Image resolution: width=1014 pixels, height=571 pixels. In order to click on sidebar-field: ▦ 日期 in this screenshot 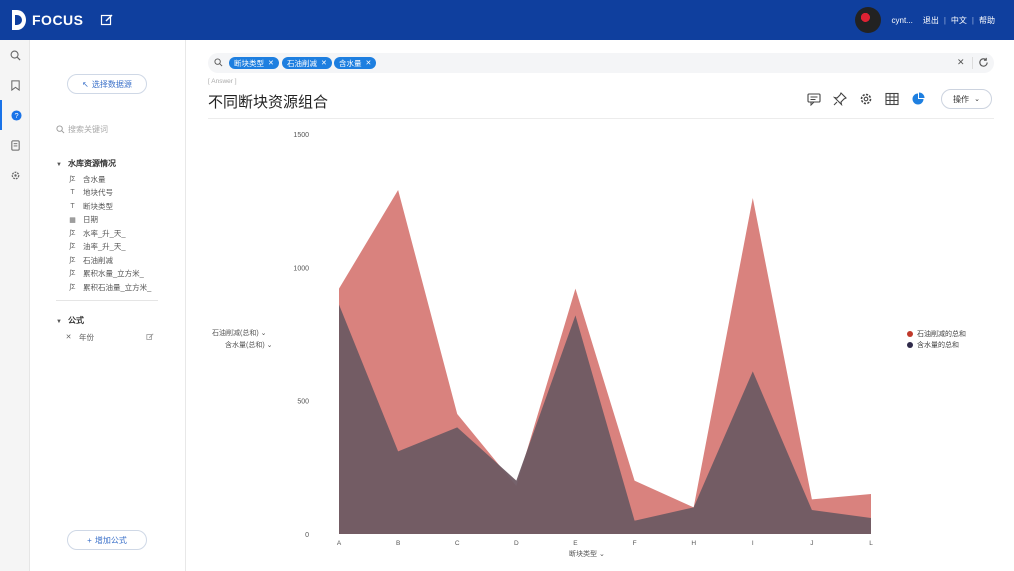, I will do `click(83, 220)`.